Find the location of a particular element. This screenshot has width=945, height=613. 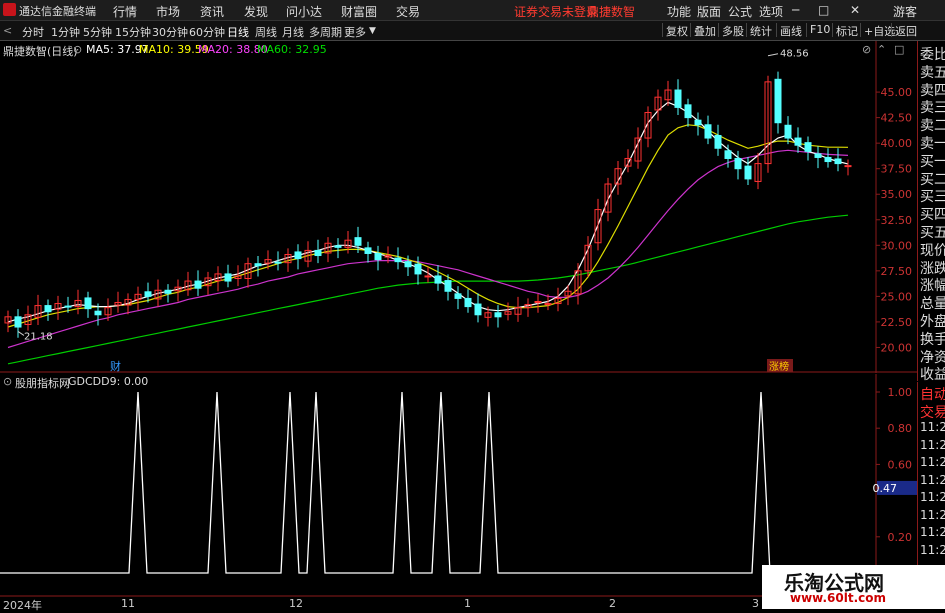

draw-line-button: 画线 is located at coordinates (789, 30).